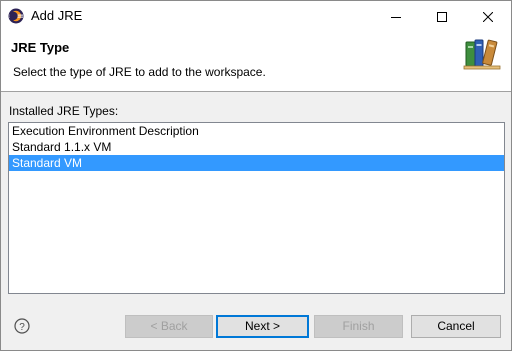 Image resolution: width=512 pixels, height=351 pixels. I want to click on back-button: < Back, so click(169, 326).